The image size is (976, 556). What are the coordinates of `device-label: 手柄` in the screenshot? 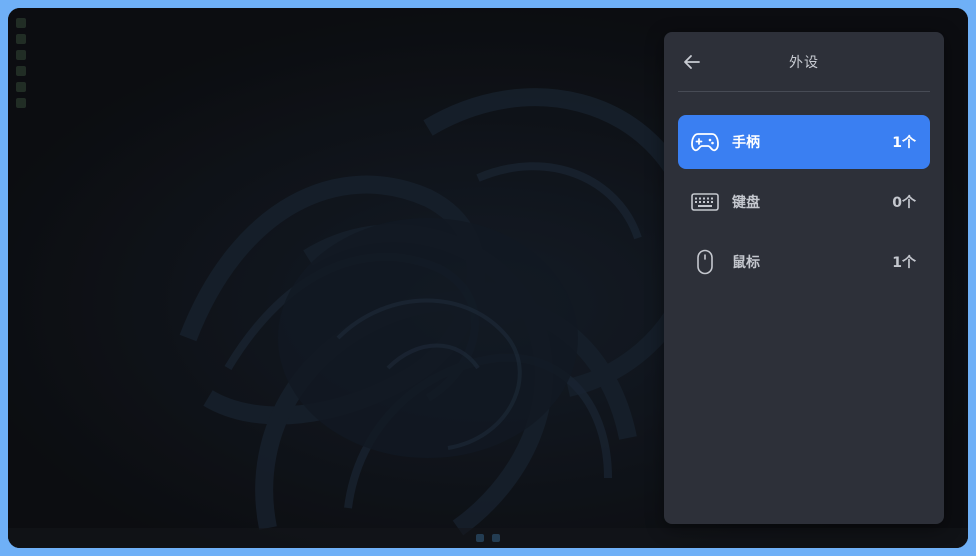 It's located at (746, 143).